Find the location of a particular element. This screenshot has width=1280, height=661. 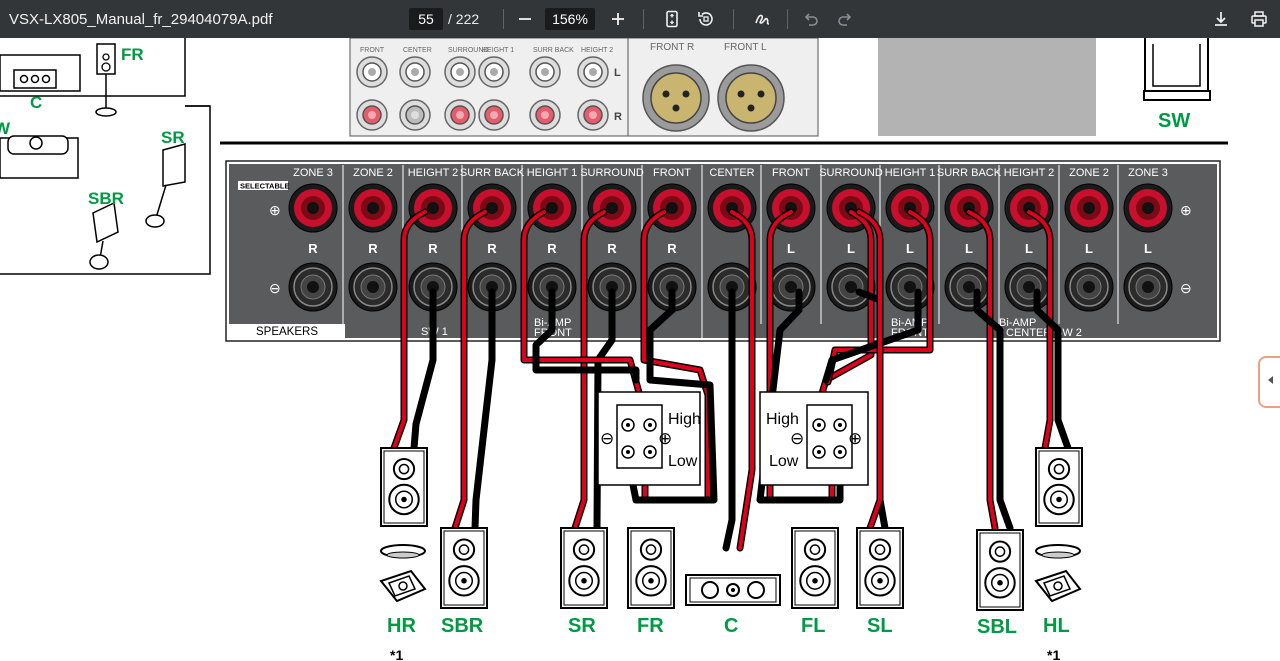

biamp-center-line2: CENTER is located at coordinates (1028, 333).